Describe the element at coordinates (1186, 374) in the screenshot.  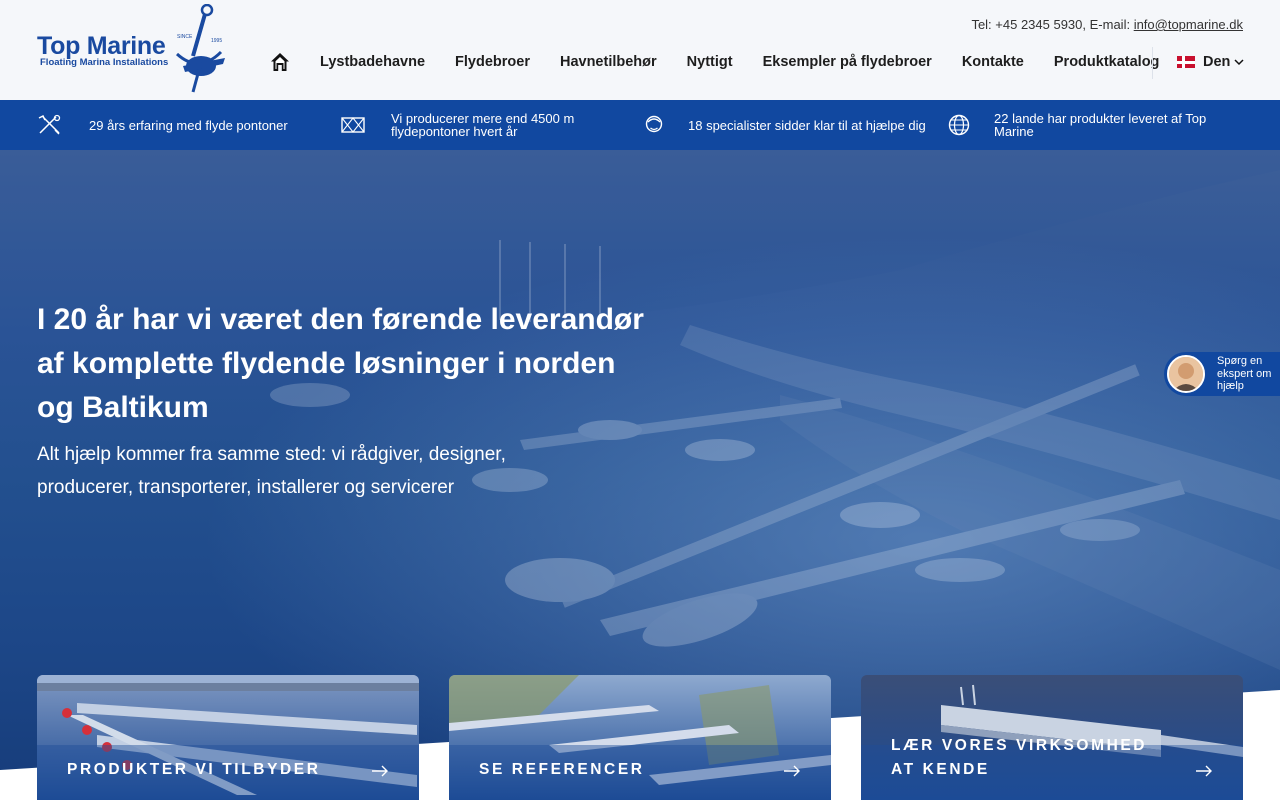
I see `expert-avatar` at that location.